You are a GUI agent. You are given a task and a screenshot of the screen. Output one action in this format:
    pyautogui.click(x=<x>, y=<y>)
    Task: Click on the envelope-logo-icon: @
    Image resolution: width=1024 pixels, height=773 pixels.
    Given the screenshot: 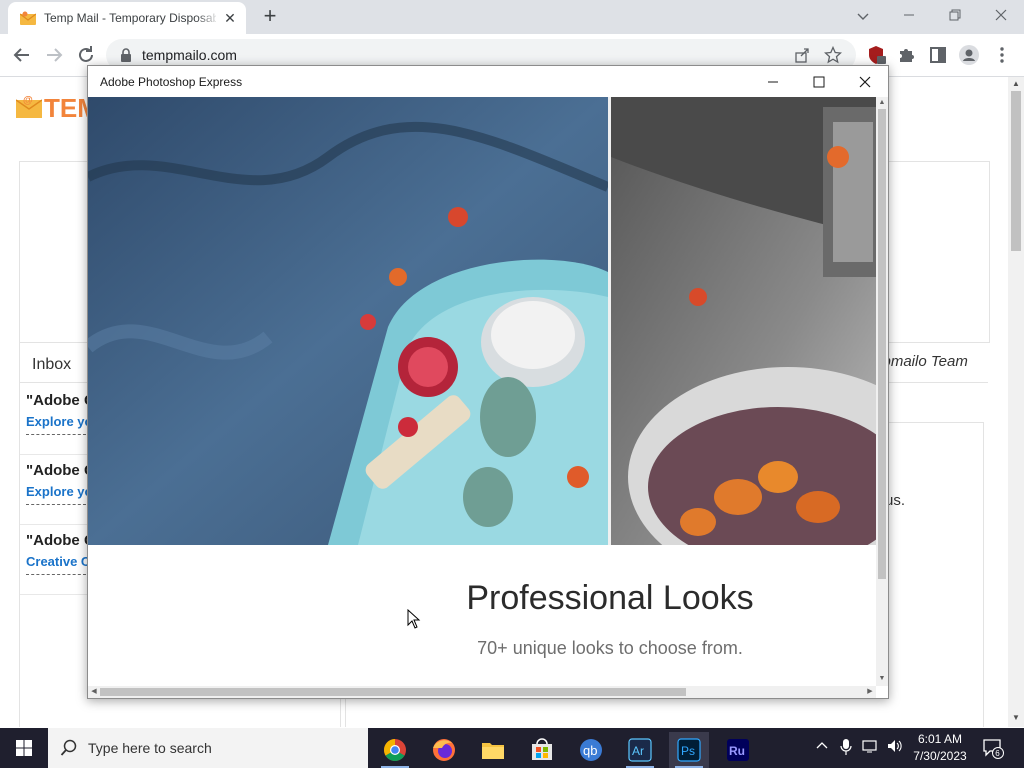 What is the action you would take?
    pyautogui.click(x=29, y=106)
    